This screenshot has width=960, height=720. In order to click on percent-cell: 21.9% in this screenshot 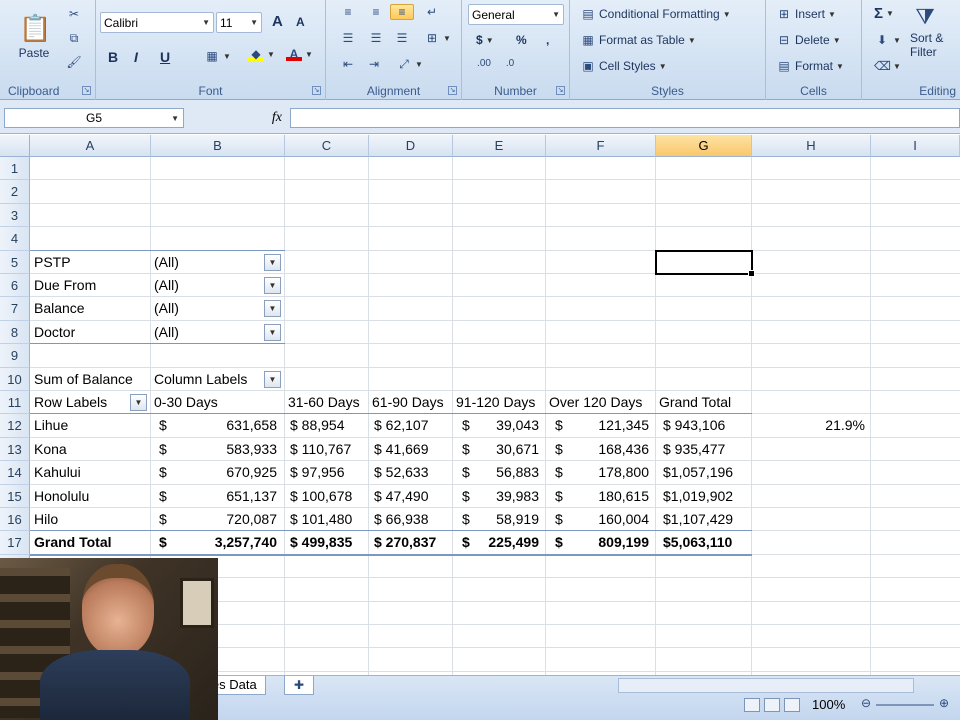, I will do `click(810, 425)`.